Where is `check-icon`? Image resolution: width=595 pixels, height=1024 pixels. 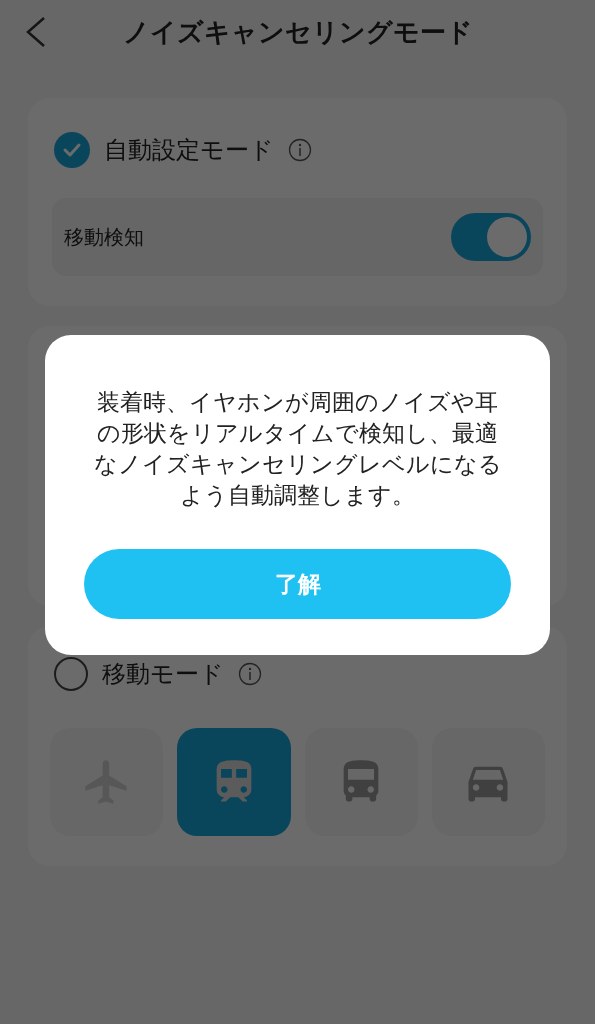
check-icon is located at coordinates (72, 150).